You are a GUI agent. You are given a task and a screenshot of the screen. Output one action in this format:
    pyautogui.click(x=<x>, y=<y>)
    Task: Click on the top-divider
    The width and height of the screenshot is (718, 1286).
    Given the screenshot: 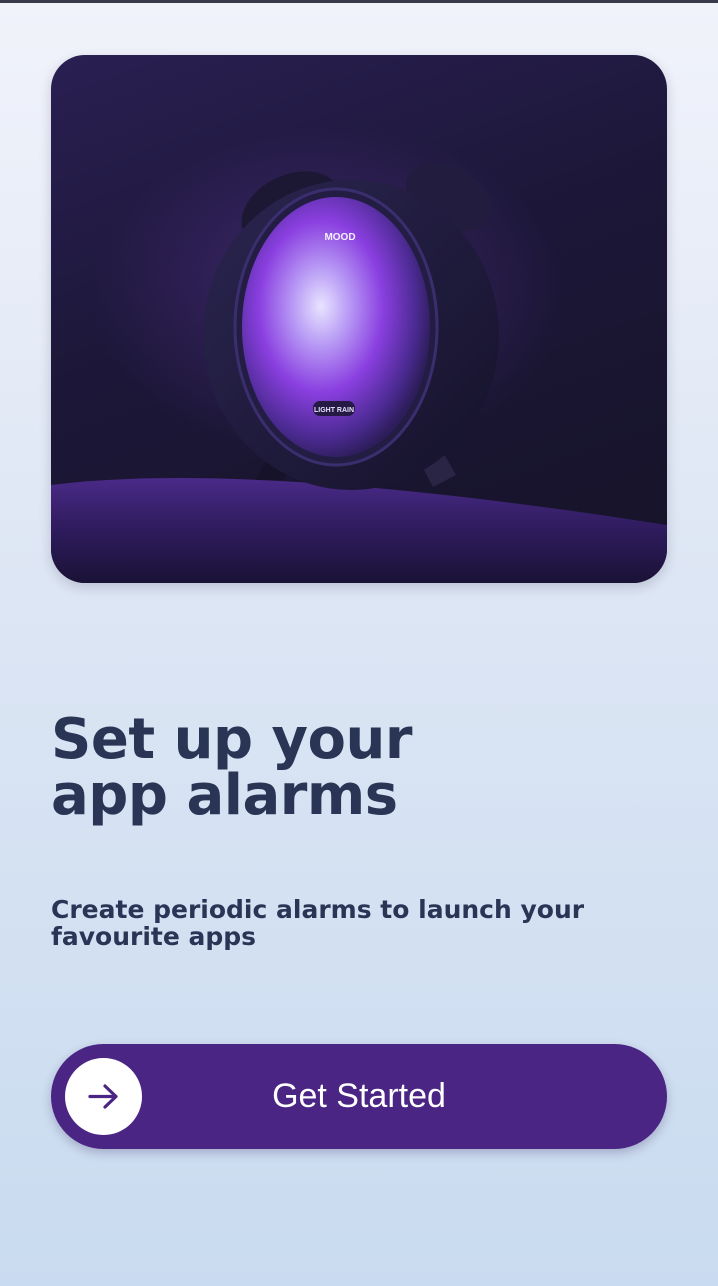 What is the action you would take?
    pyautogui.click(x=359, y=1)
    